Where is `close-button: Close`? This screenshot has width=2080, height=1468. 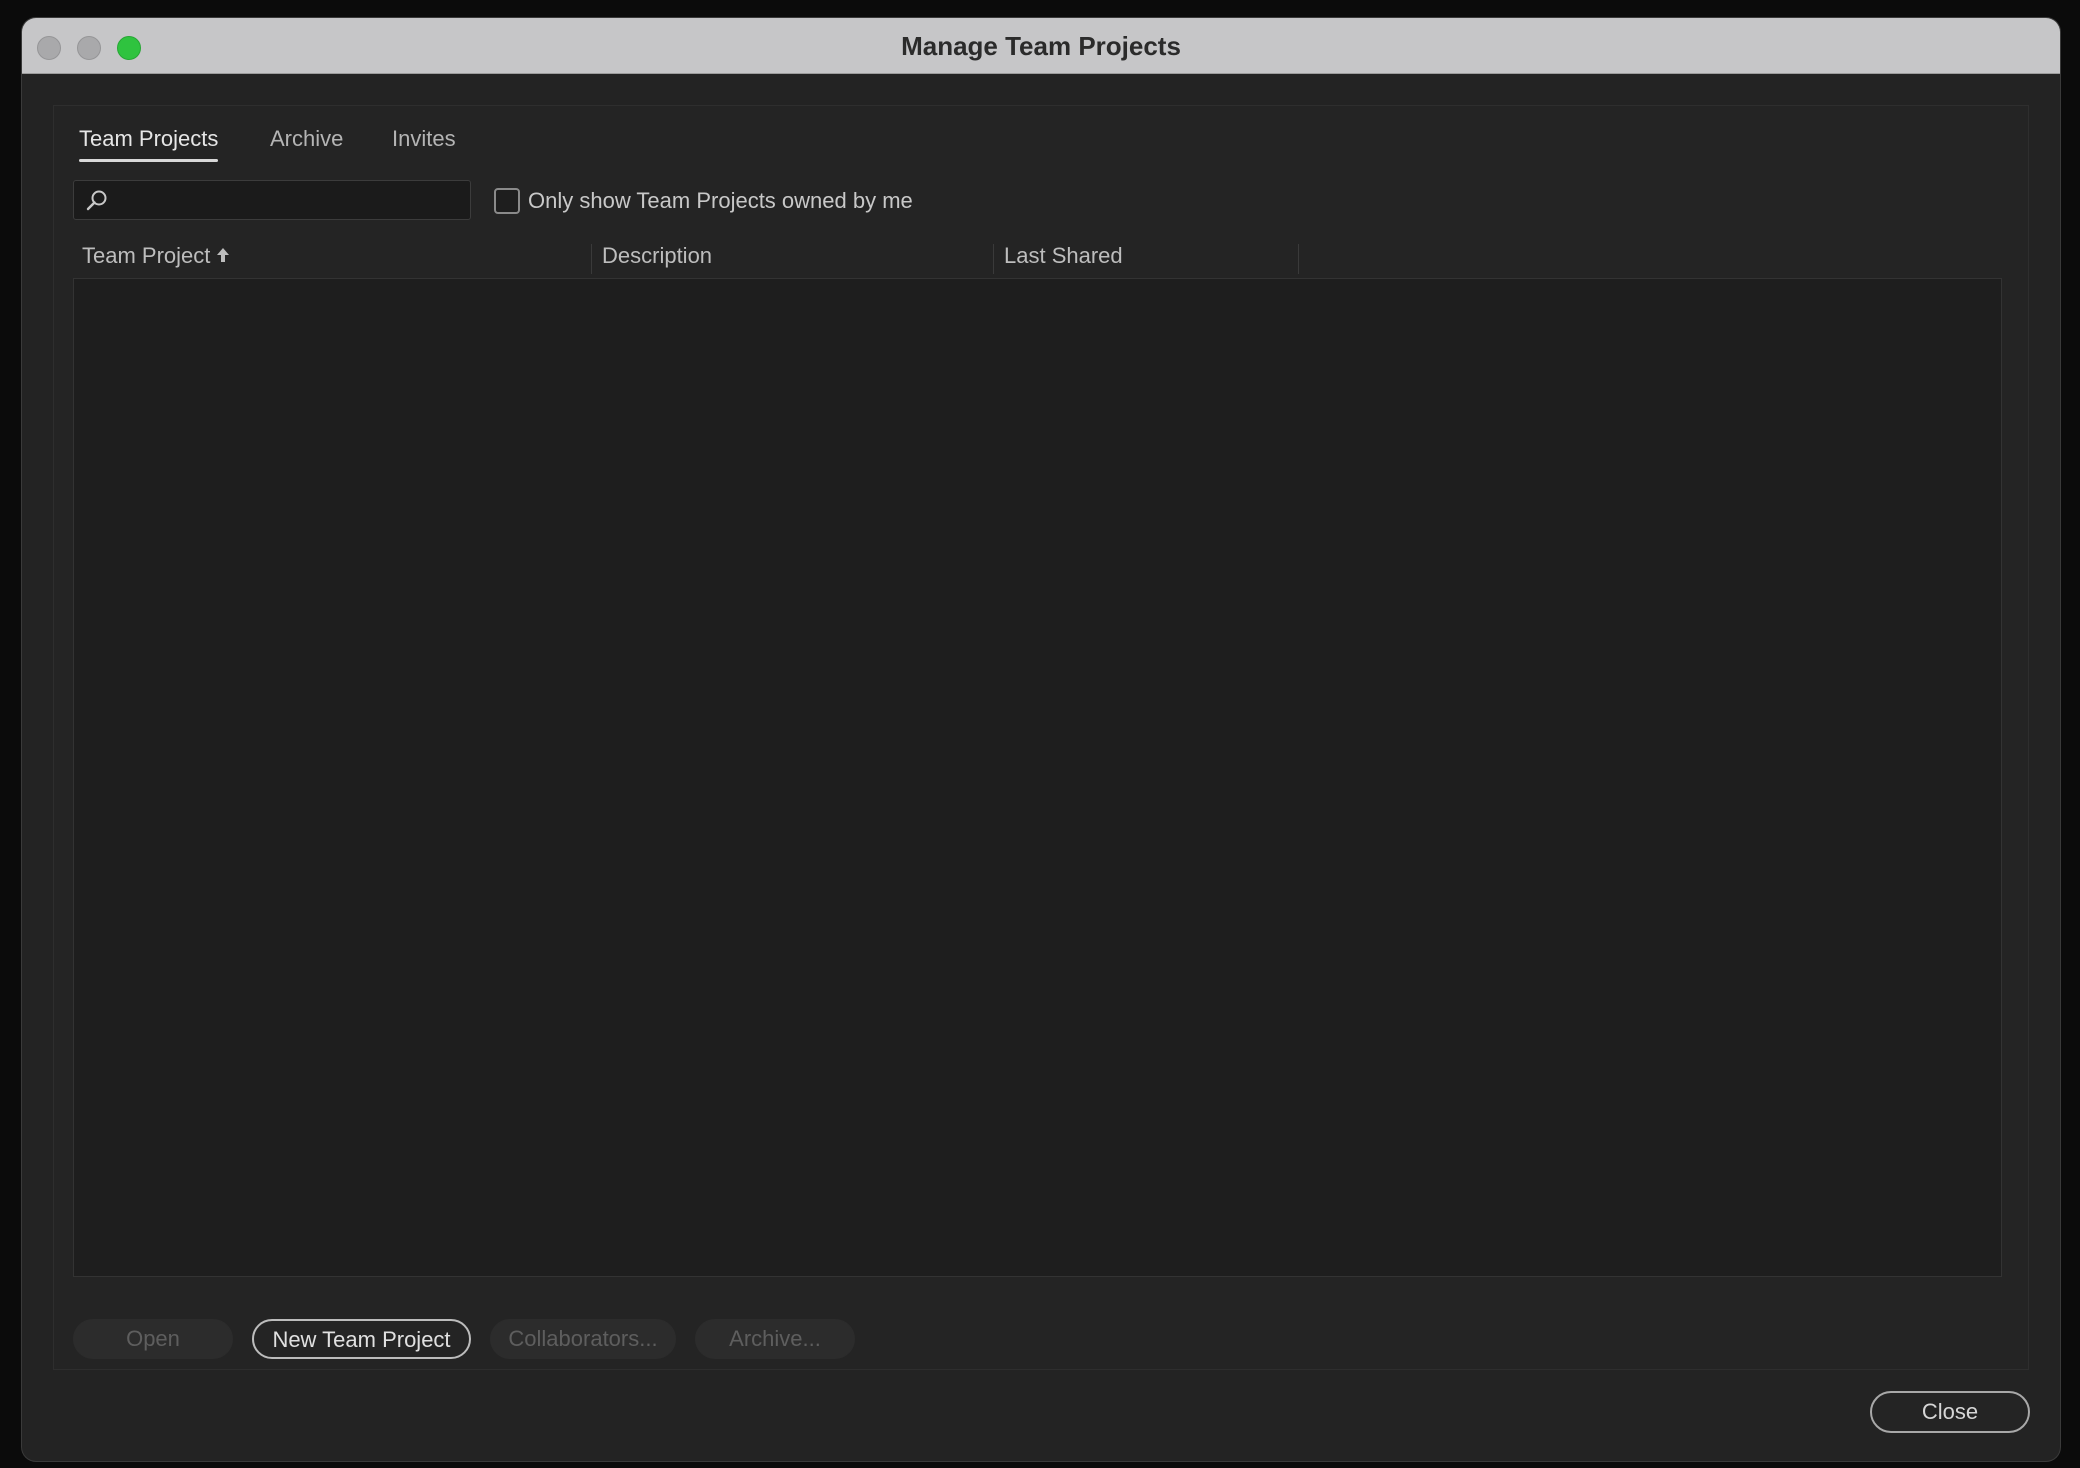 close-button: Close is located at coordinates (1950, 1412).